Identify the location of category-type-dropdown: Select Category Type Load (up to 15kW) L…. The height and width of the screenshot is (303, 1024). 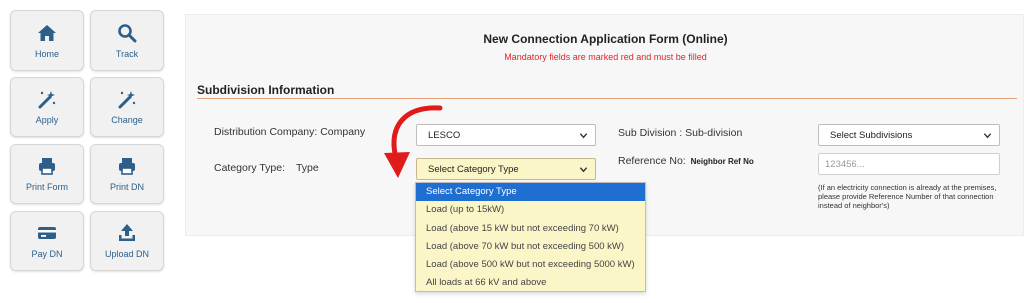
(530, 237).